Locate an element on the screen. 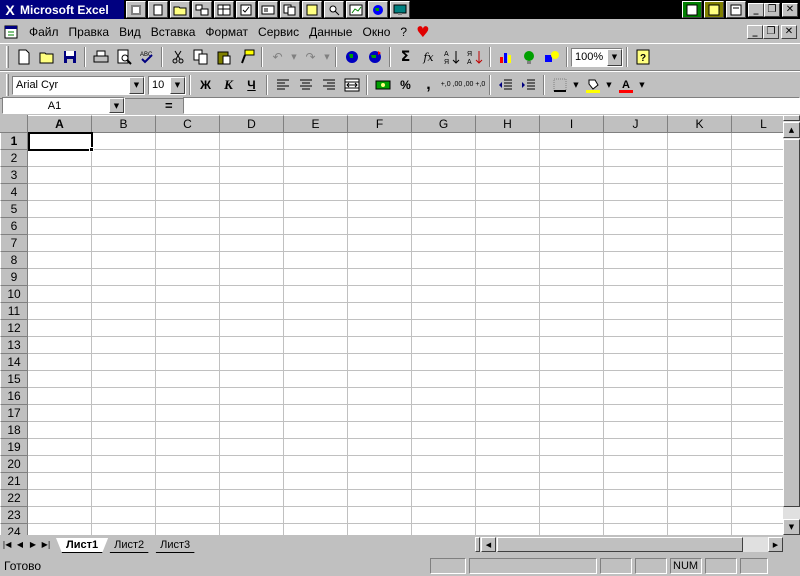  print-icon is located at coordinates (100, 57).